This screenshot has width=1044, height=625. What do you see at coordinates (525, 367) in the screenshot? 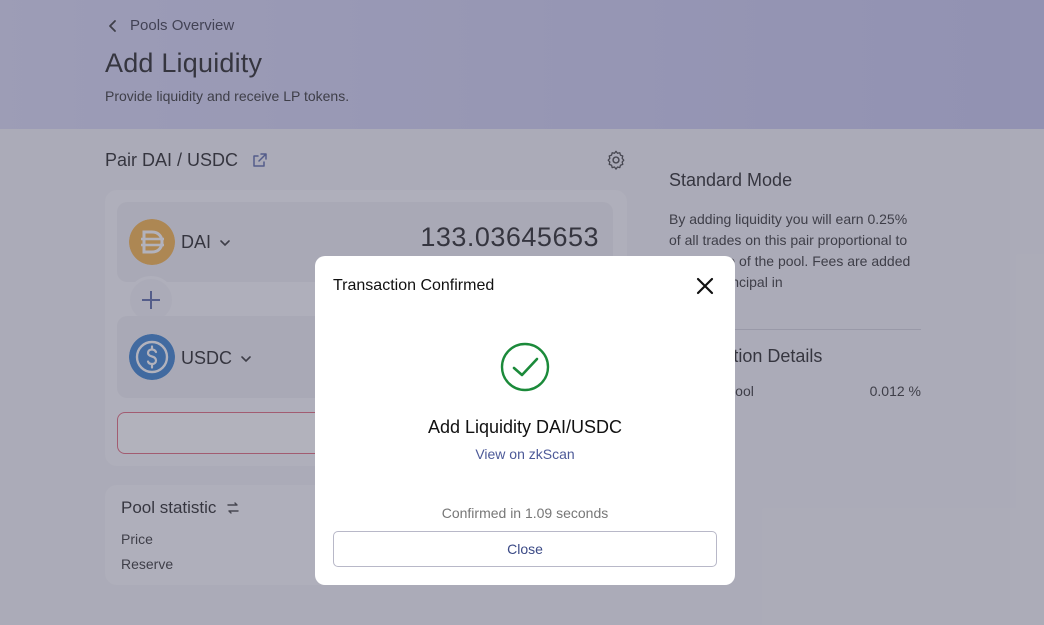
I see `check-circle-icon` at bounding box center [525, 367].